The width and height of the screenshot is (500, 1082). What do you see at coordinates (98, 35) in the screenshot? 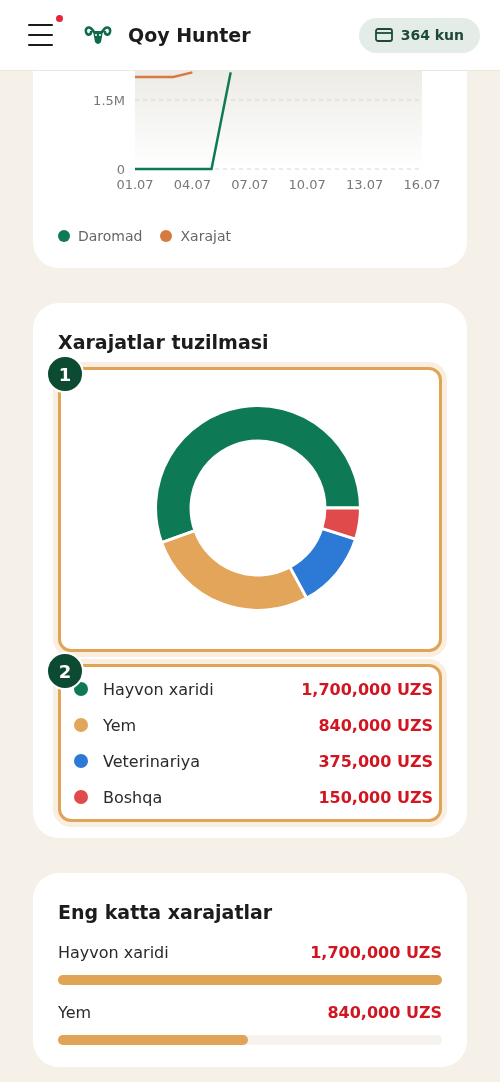
I see `ram-head-icon` at bounding box center [98, 35].